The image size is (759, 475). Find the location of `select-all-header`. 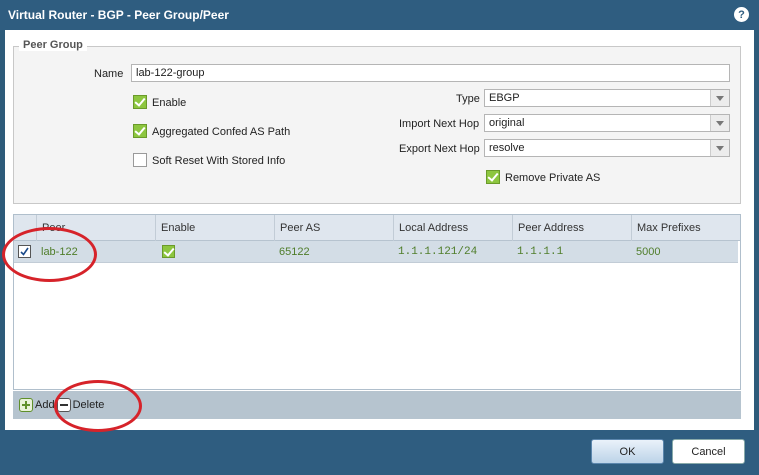

select-all-header is located at coordinates (25, 228).